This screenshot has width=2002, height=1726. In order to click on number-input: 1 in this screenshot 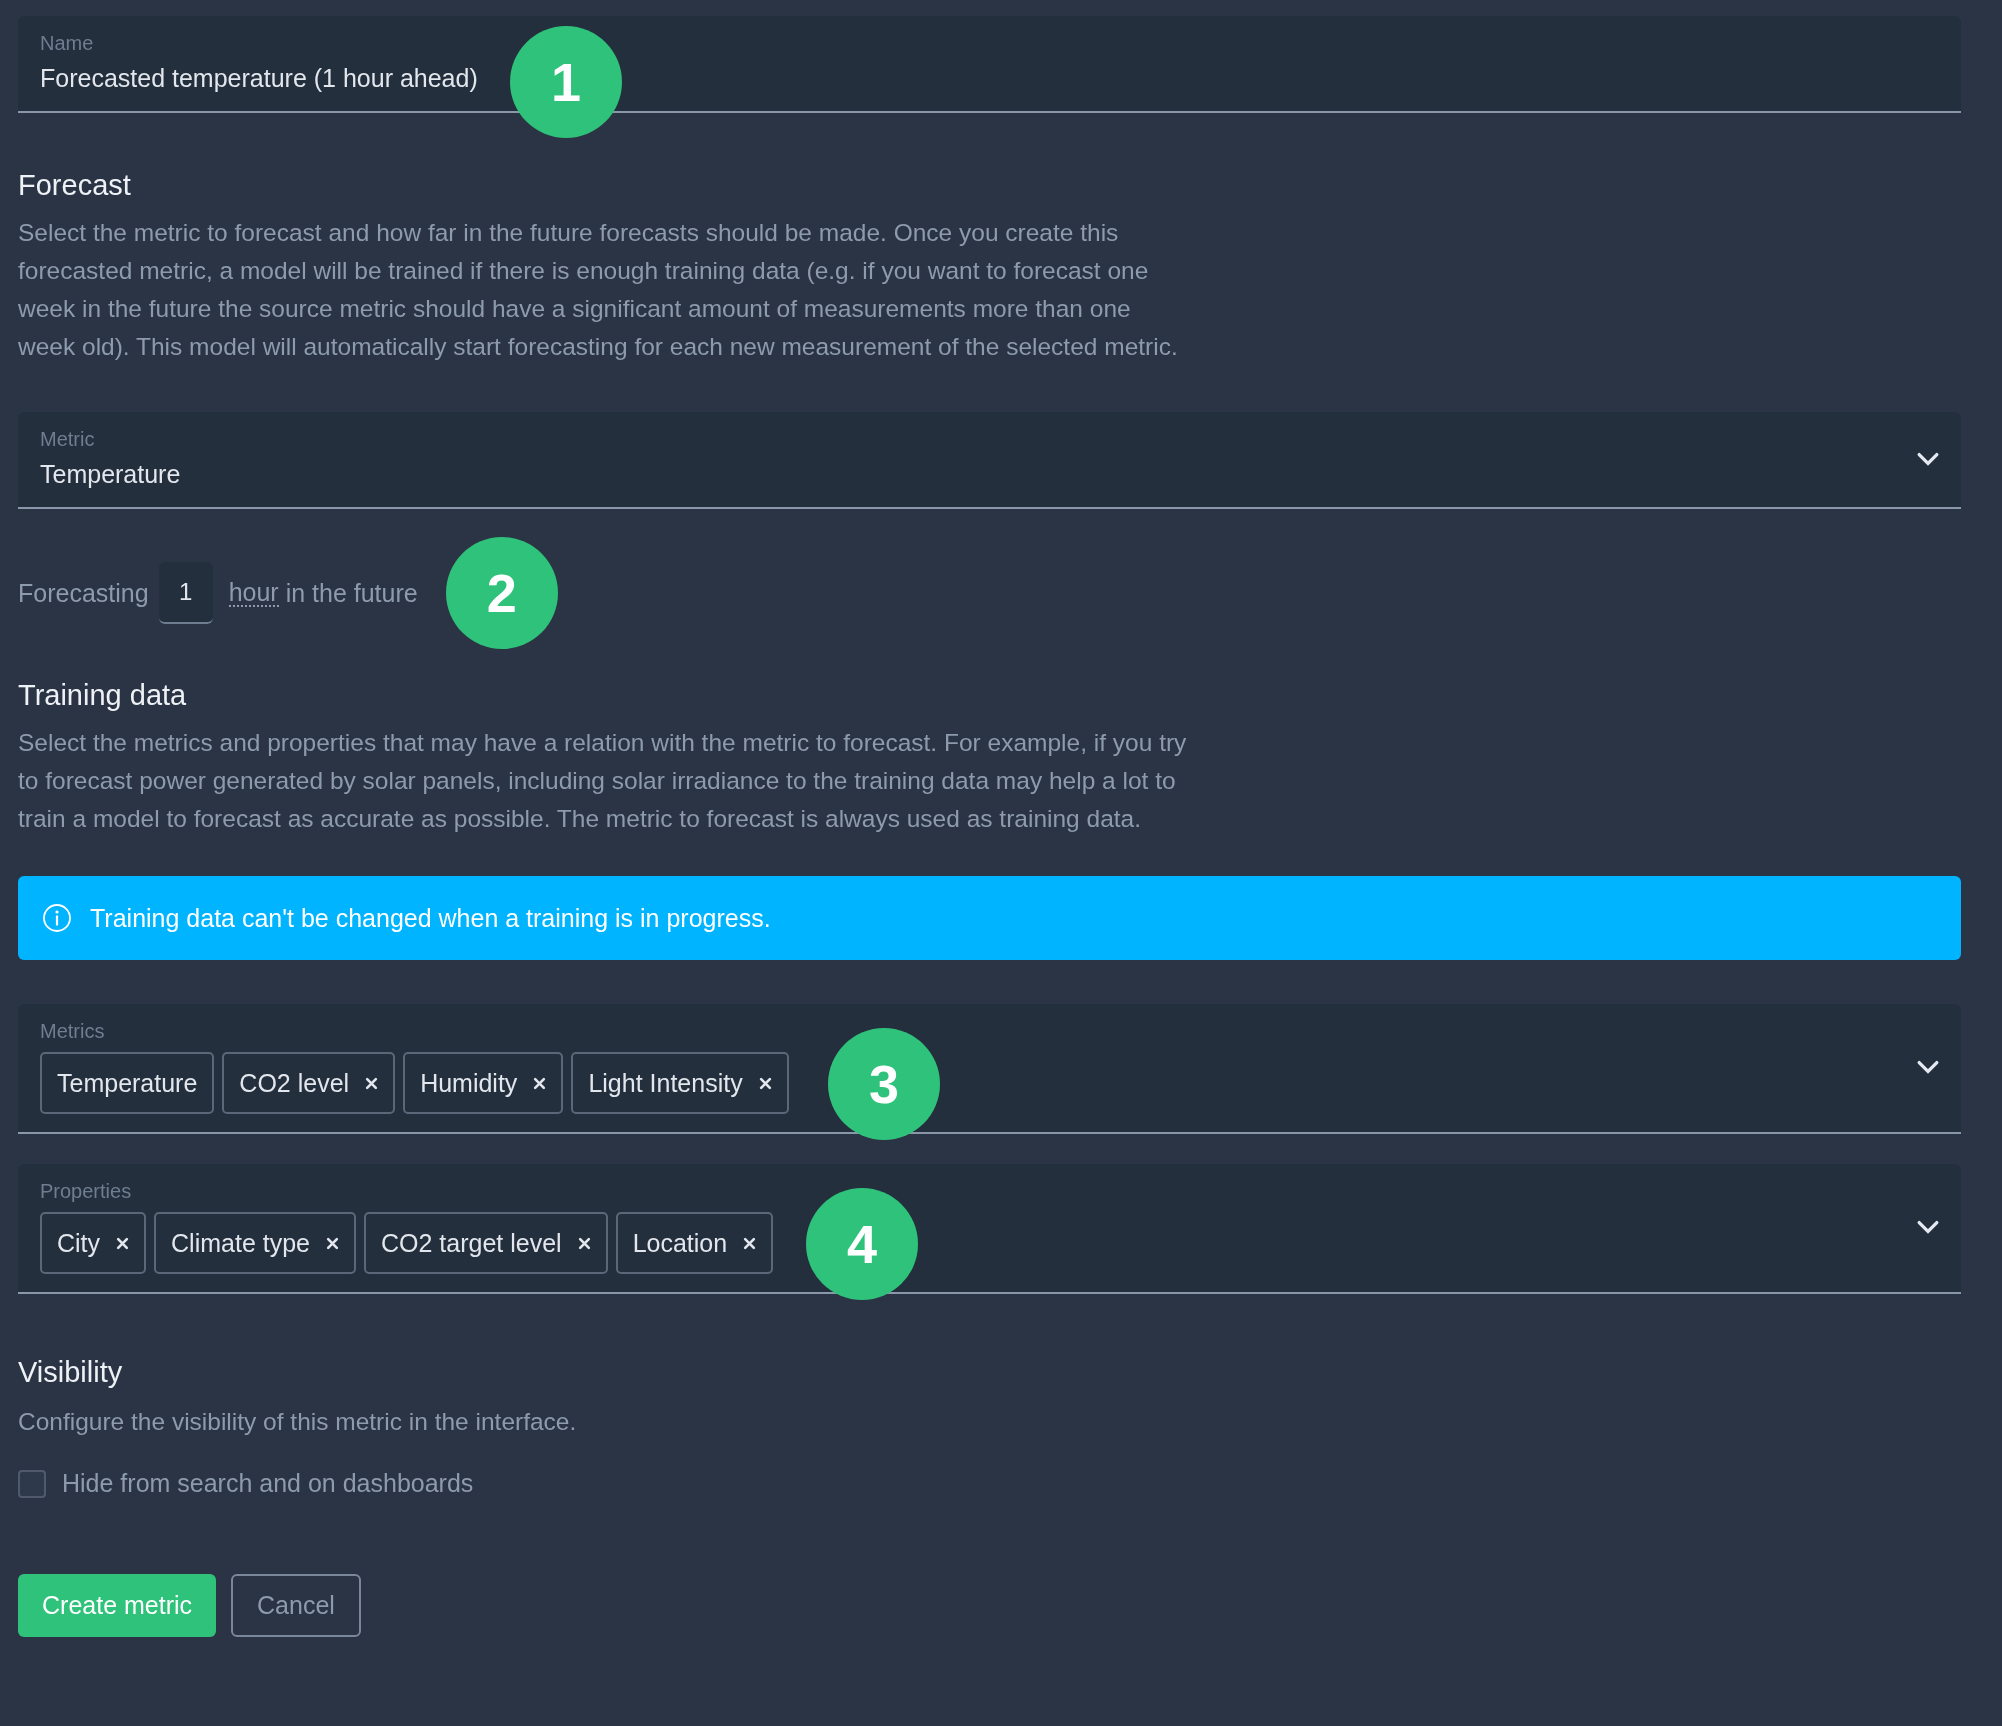, I will do `click(185, 593)`.